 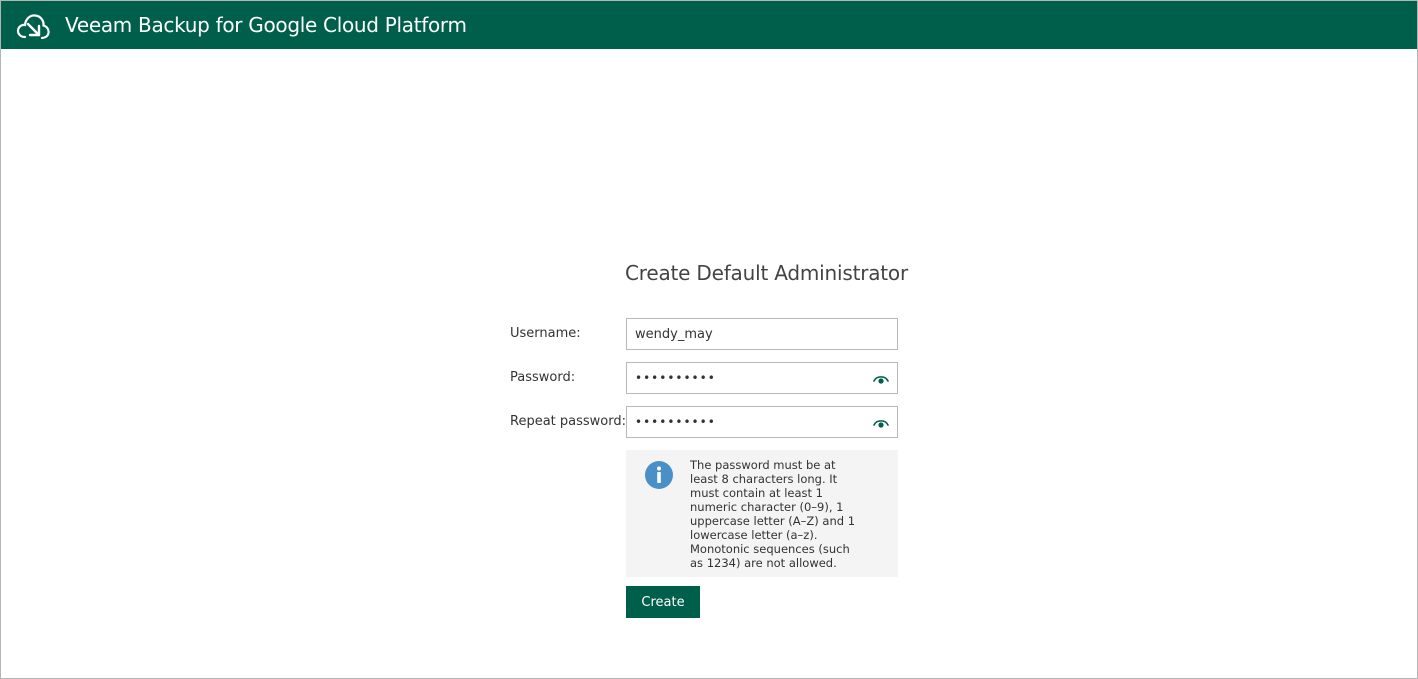 I want to click on repeat-password-field-wrapper, so click(x=762, y=422).